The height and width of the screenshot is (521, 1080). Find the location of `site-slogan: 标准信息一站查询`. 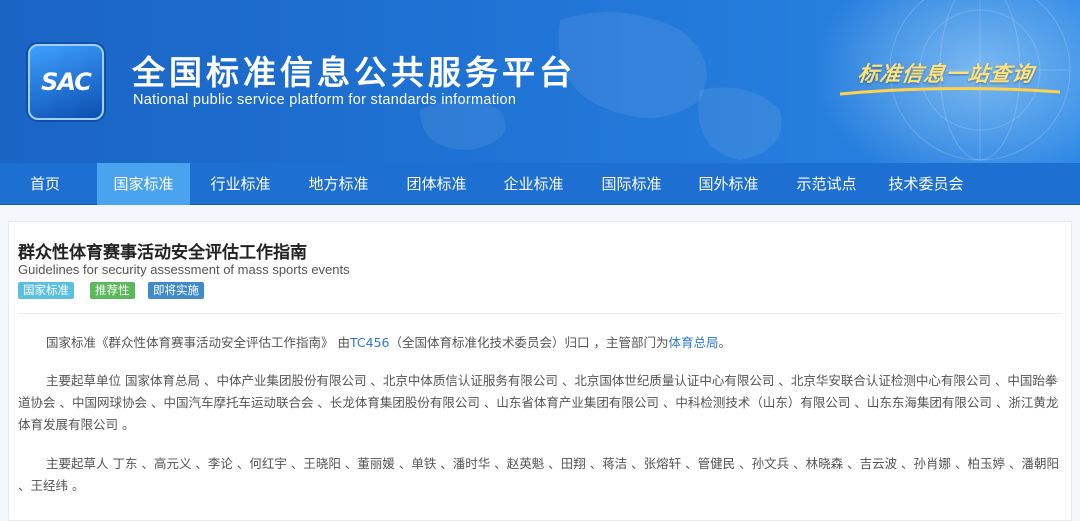

site-slogan: 标准信息一站查询 is located at coordinates (946, 73).